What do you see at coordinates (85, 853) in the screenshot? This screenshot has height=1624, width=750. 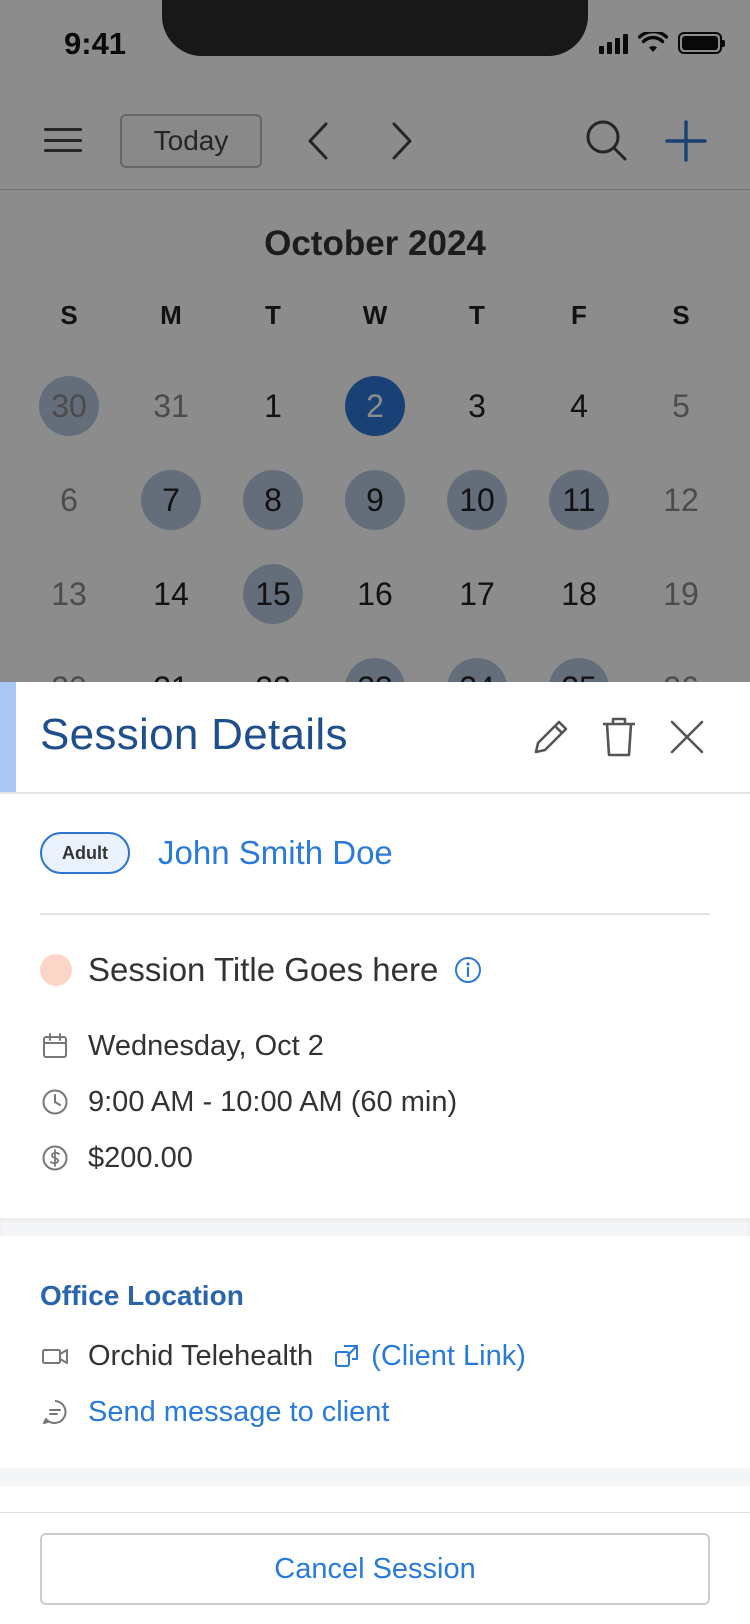 I see `client-type-badge: Adult` at bounding box center [85, 853].